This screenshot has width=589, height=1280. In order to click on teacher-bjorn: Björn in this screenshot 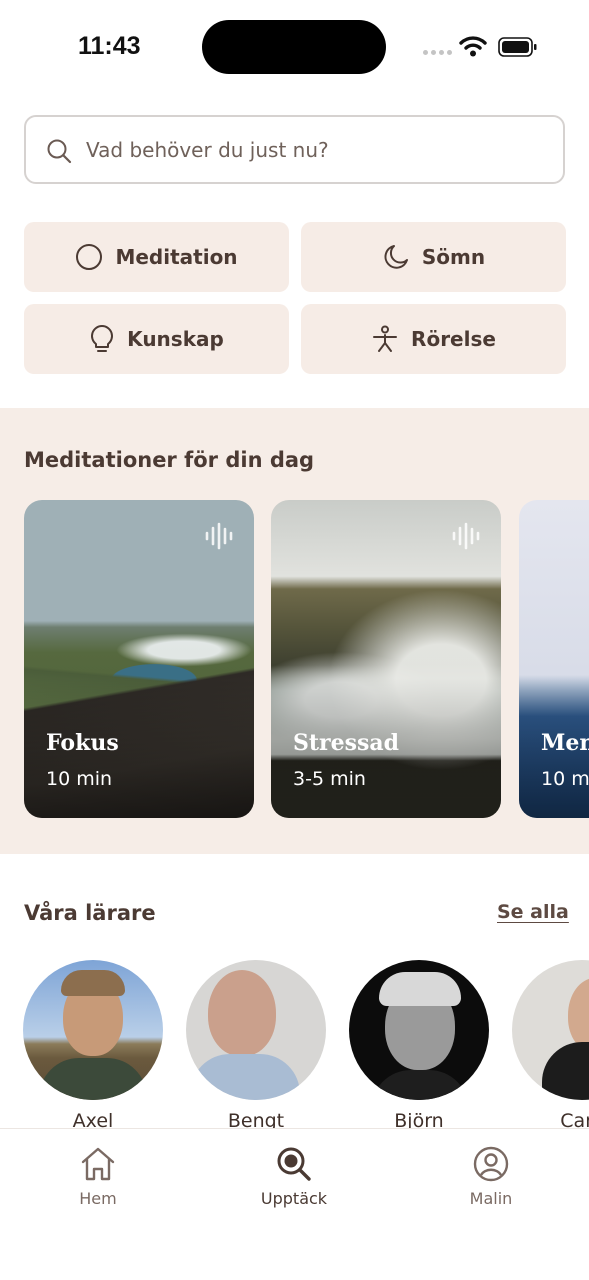, I will do `click(419, 1046)`.